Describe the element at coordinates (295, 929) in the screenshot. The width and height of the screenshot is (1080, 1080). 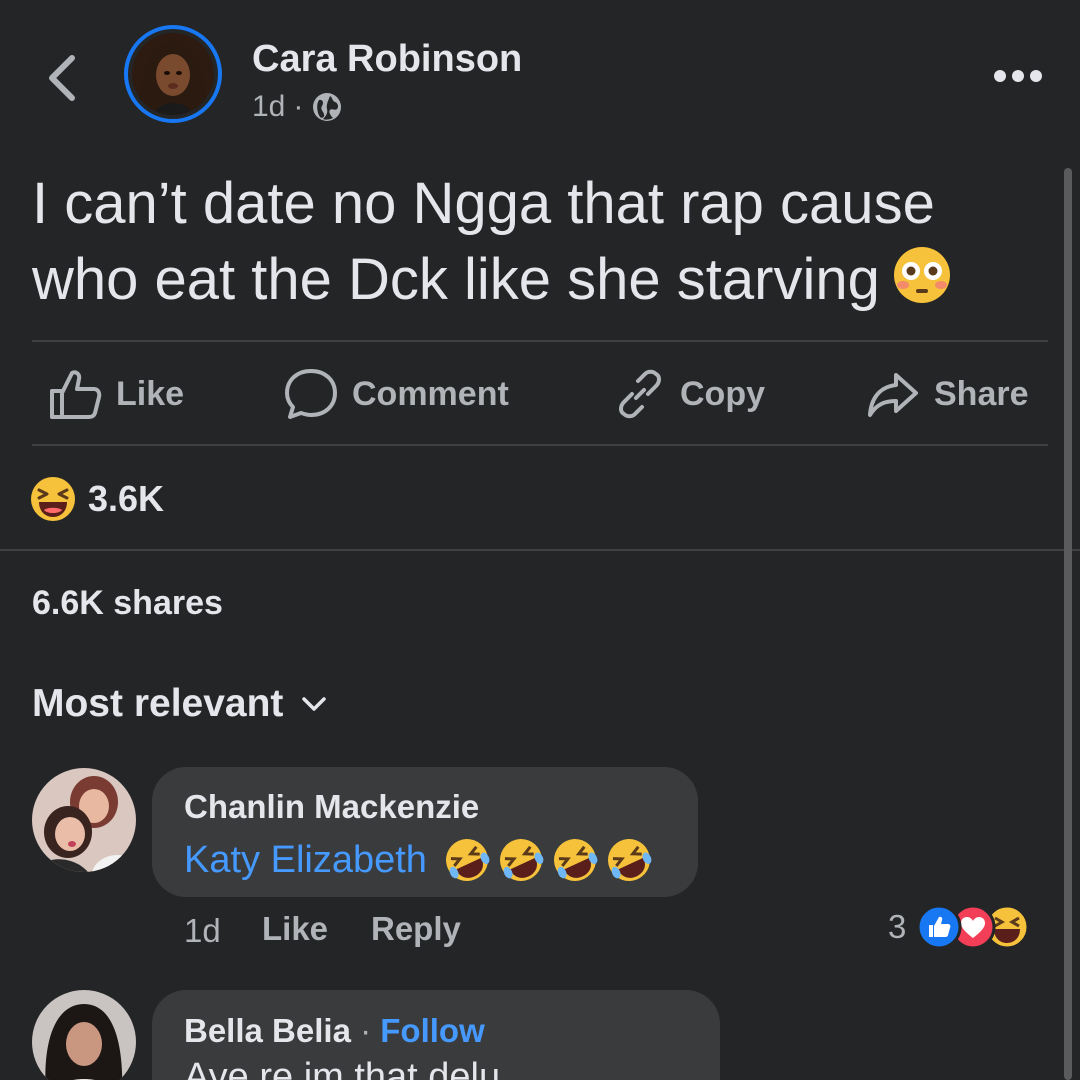
I see `comment-like-button: Like` at that location.